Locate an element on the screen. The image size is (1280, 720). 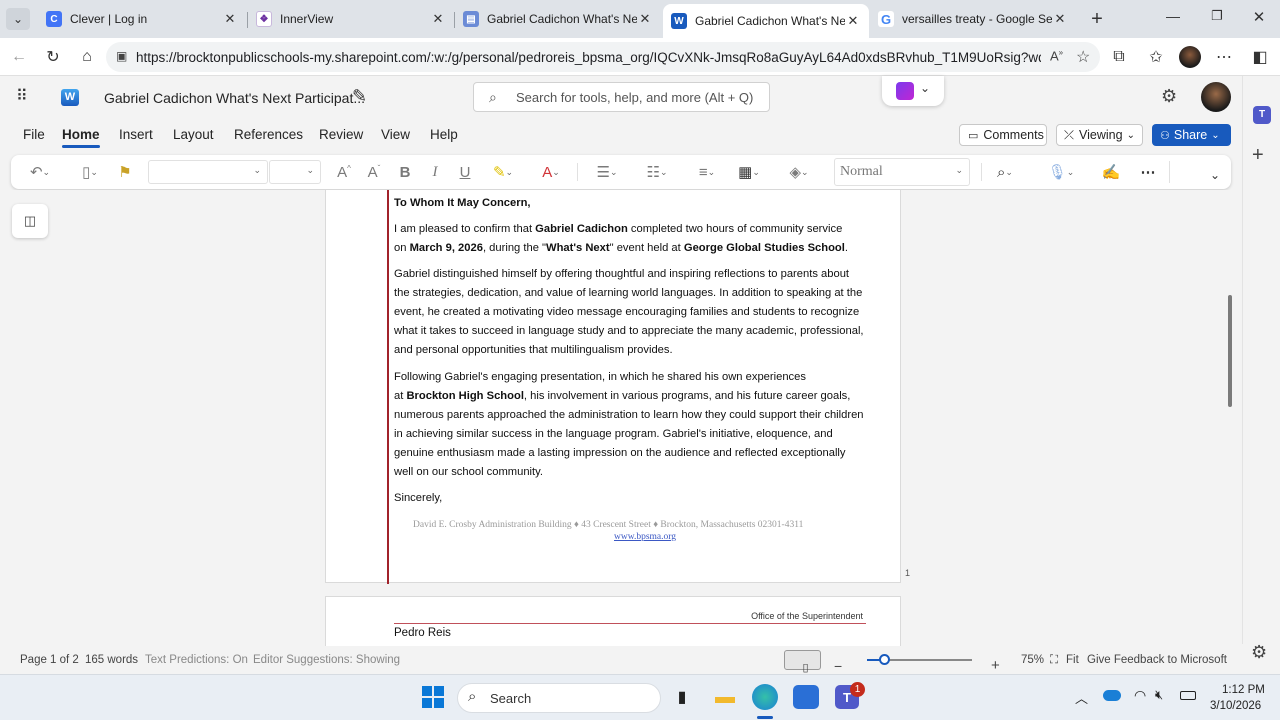
italic-button: I is located at coordinates (435, 172).